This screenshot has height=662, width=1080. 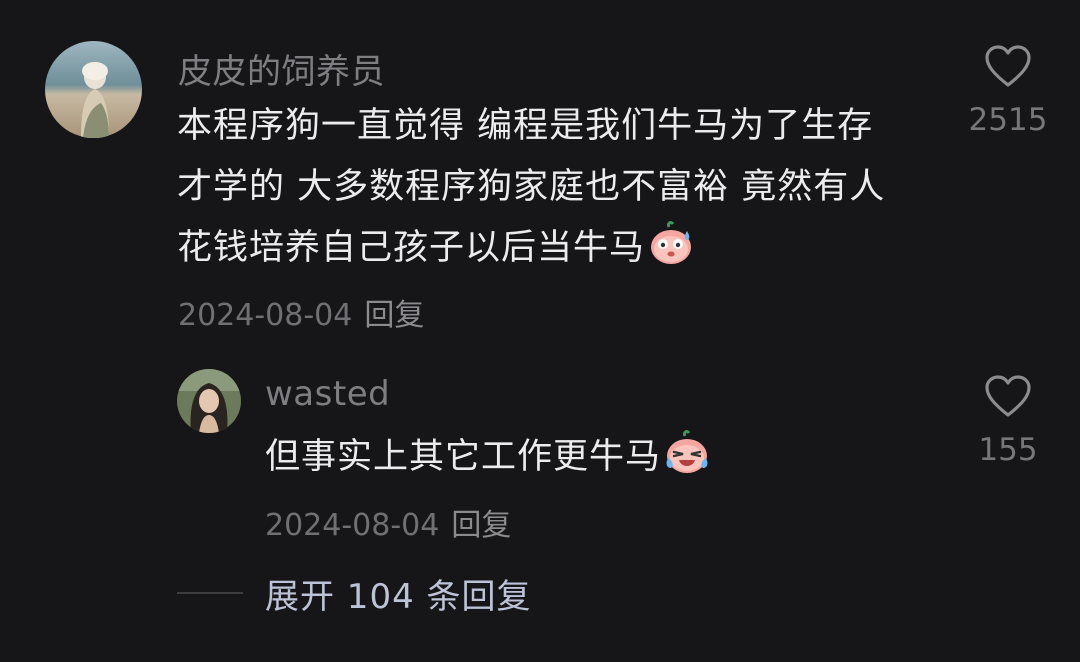 I want to click on sweat-face-emoji-icon, so click(x=671, y=253).